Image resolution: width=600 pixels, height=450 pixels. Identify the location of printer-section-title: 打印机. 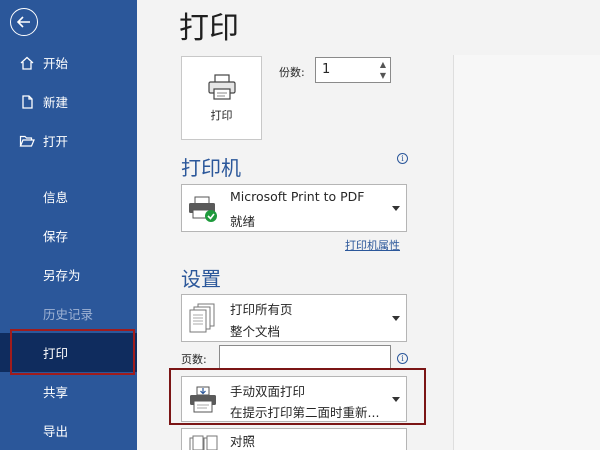
(211, 168).